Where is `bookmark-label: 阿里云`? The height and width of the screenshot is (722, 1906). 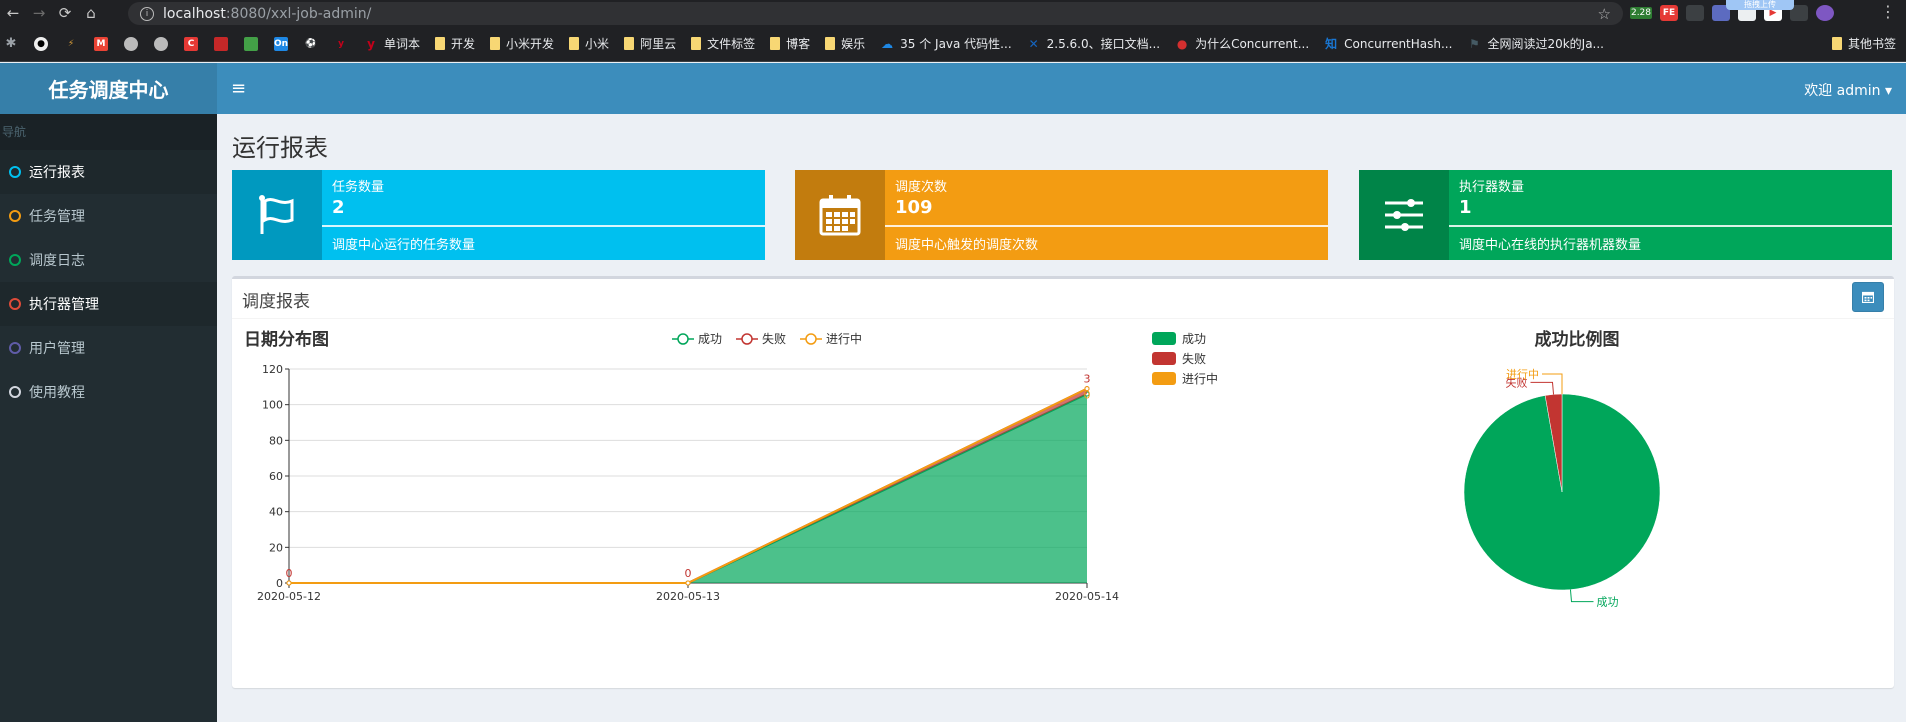
bookmark-label: 阿里云 is located at coordinates (658, 44).